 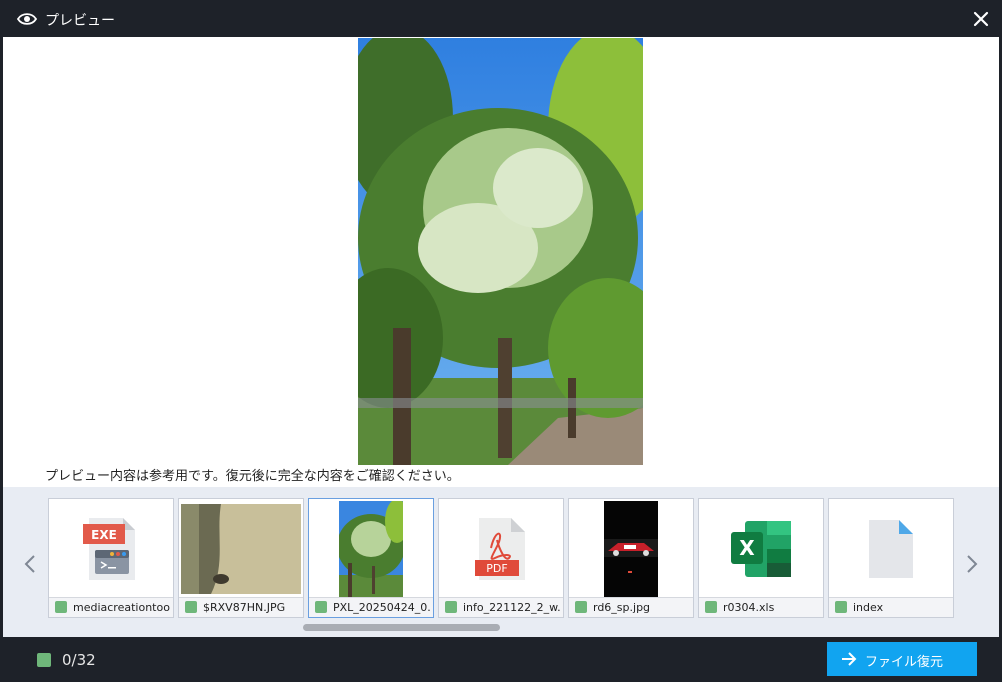 What do you see at coordinates (761, 549) in the screenshot?
I see `excel-file-icon: X` at bounding box center [761, 549].